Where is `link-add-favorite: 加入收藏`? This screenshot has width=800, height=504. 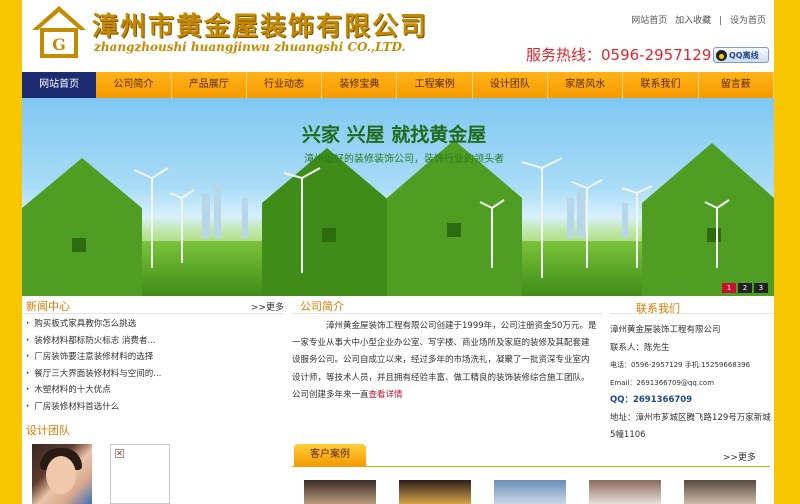 link-add-favorite: 加入收藏 is located at coordinates (693, 21).